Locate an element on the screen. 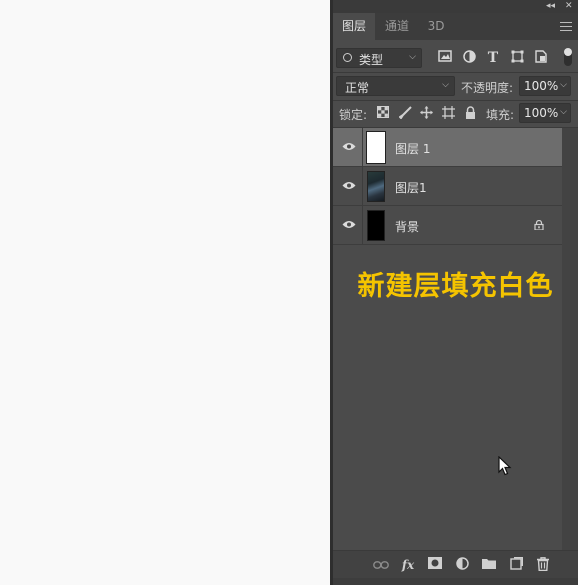  lock-transparent-pixels-icon is located at coordinates (383, 113).